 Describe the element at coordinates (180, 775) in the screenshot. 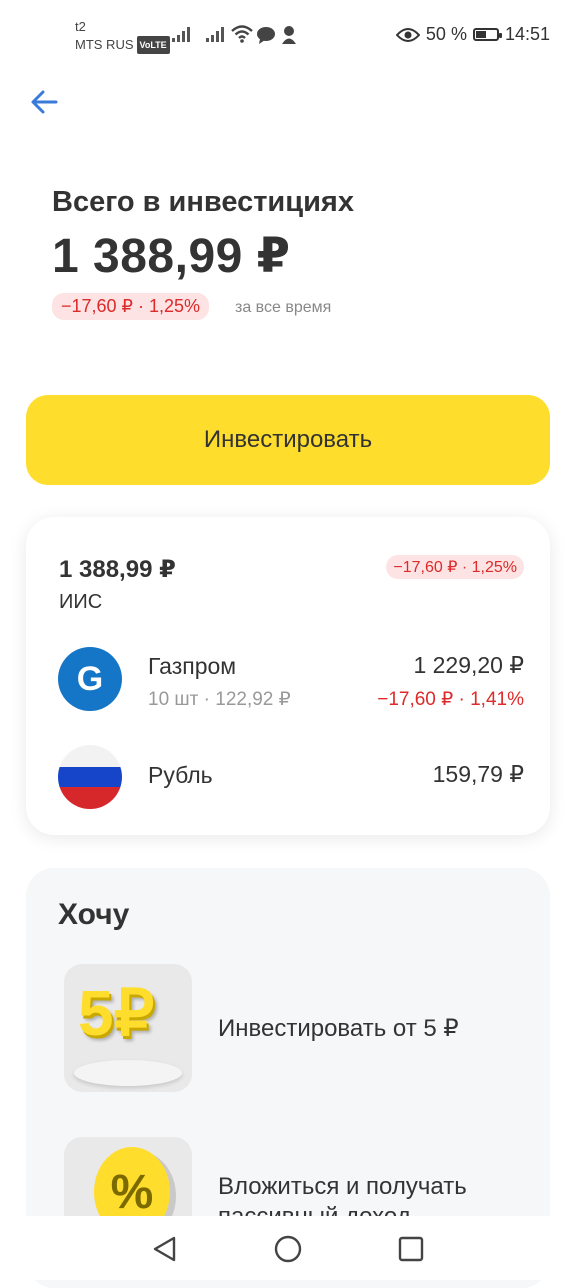

I see `holding-name: Рубль` at that location.